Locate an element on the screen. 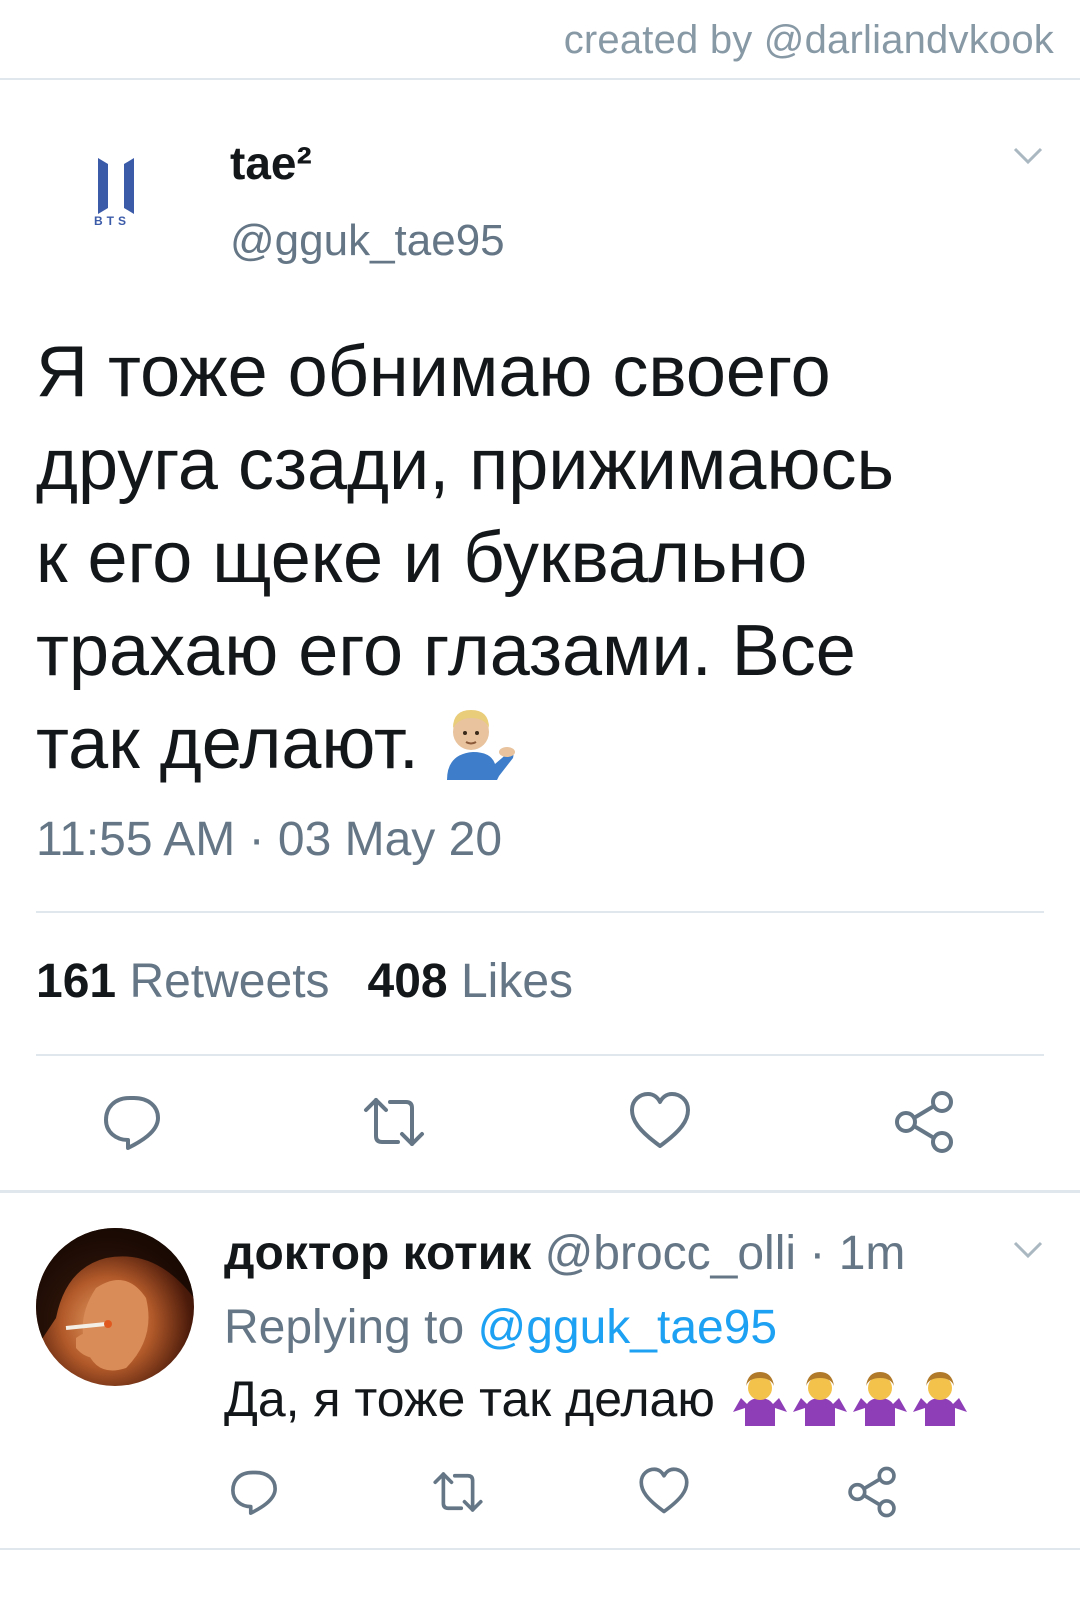  reply-display-name: доктор котик is located at coordinates (377, 1253).